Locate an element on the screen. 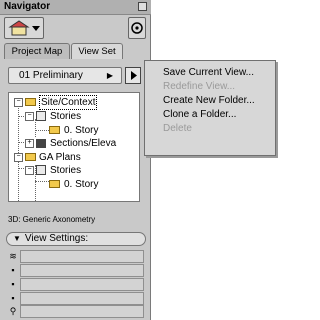 Image resolution: width=320 pixels, height=320 pixels. triangle-right-icon is located at coordinates (134, 75).